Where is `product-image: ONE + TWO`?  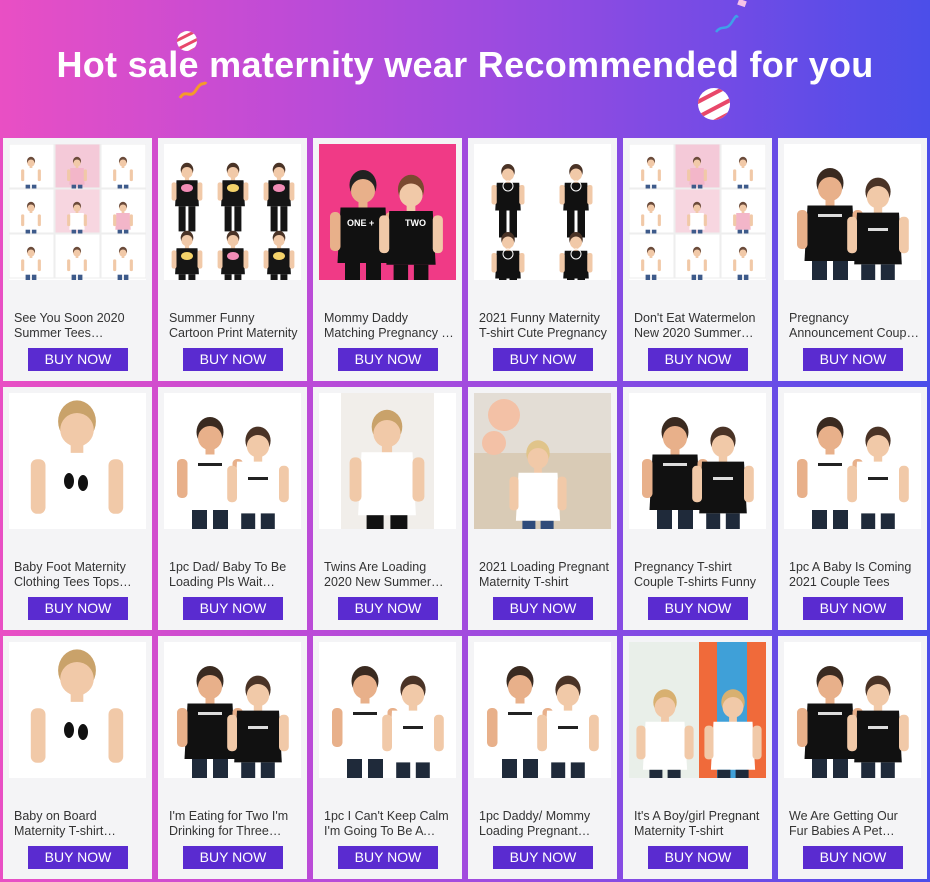
product-image: ONE + TWO is located at coordinates (387, 212).